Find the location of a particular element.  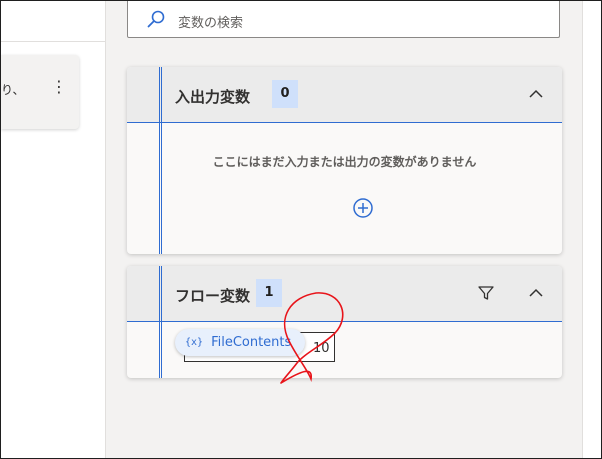

section-accent-line is located at coordinates (160, 322).